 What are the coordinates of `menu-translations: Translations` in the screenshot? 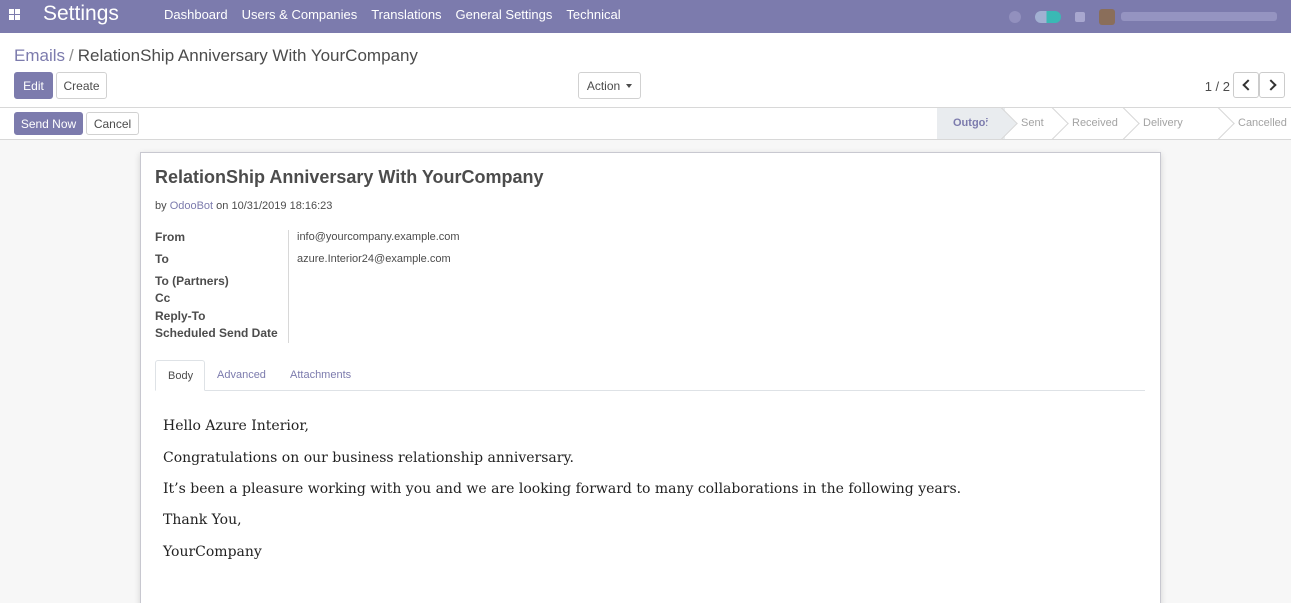 It's located at (406, 16).